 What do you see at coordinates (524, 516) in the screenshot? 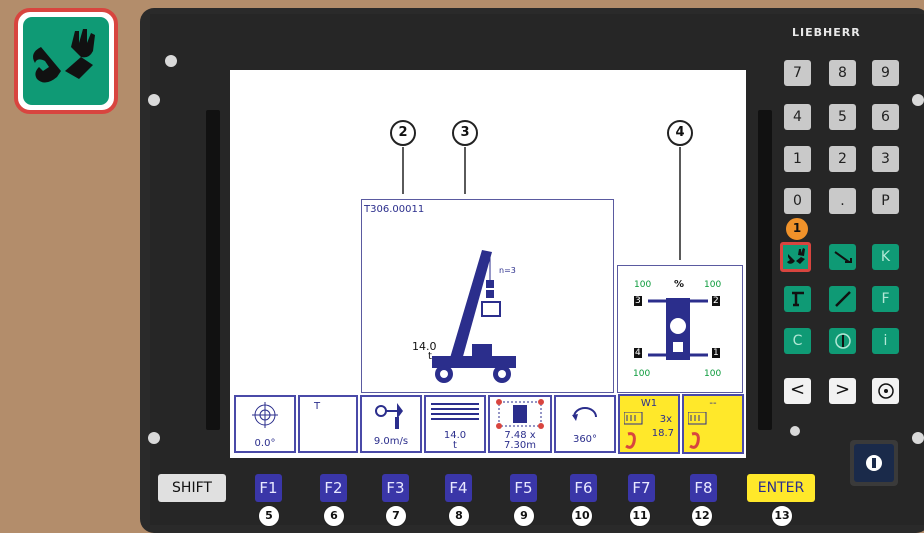
I see `callout-9: 9` at bounding box center [524, 516].